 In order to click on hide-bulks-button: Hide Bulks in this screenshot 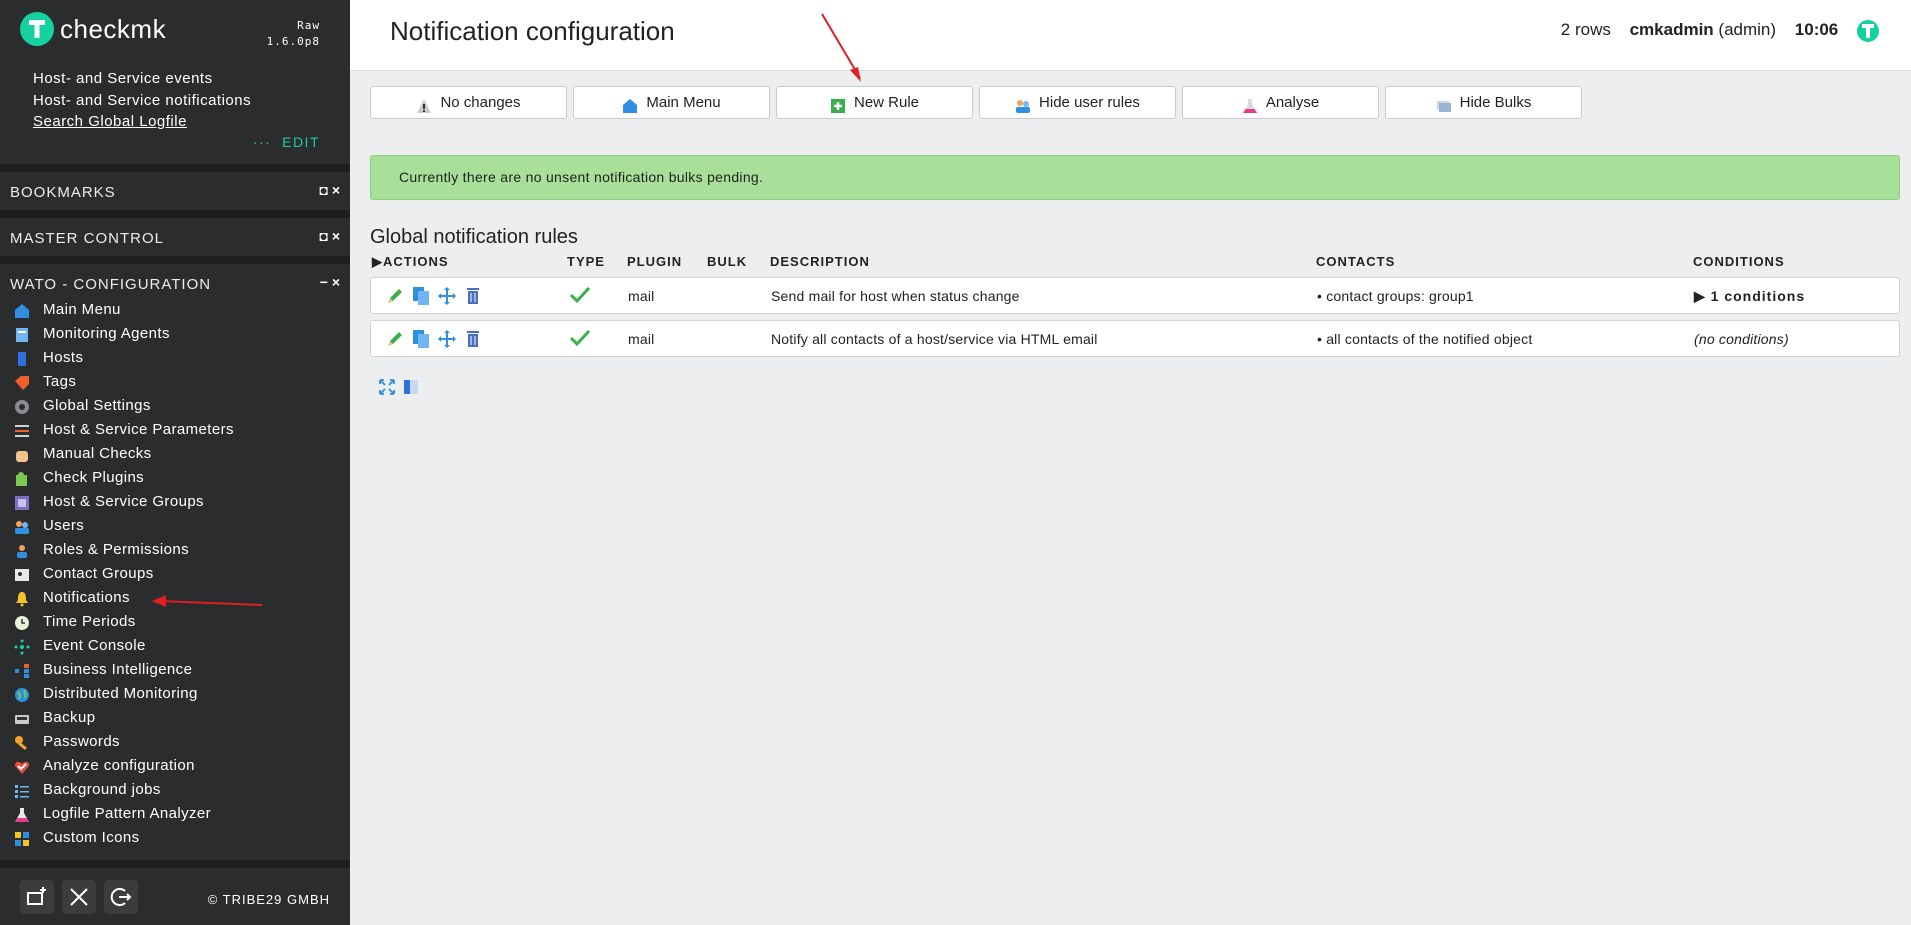, I will do `click(1483, 102)`.